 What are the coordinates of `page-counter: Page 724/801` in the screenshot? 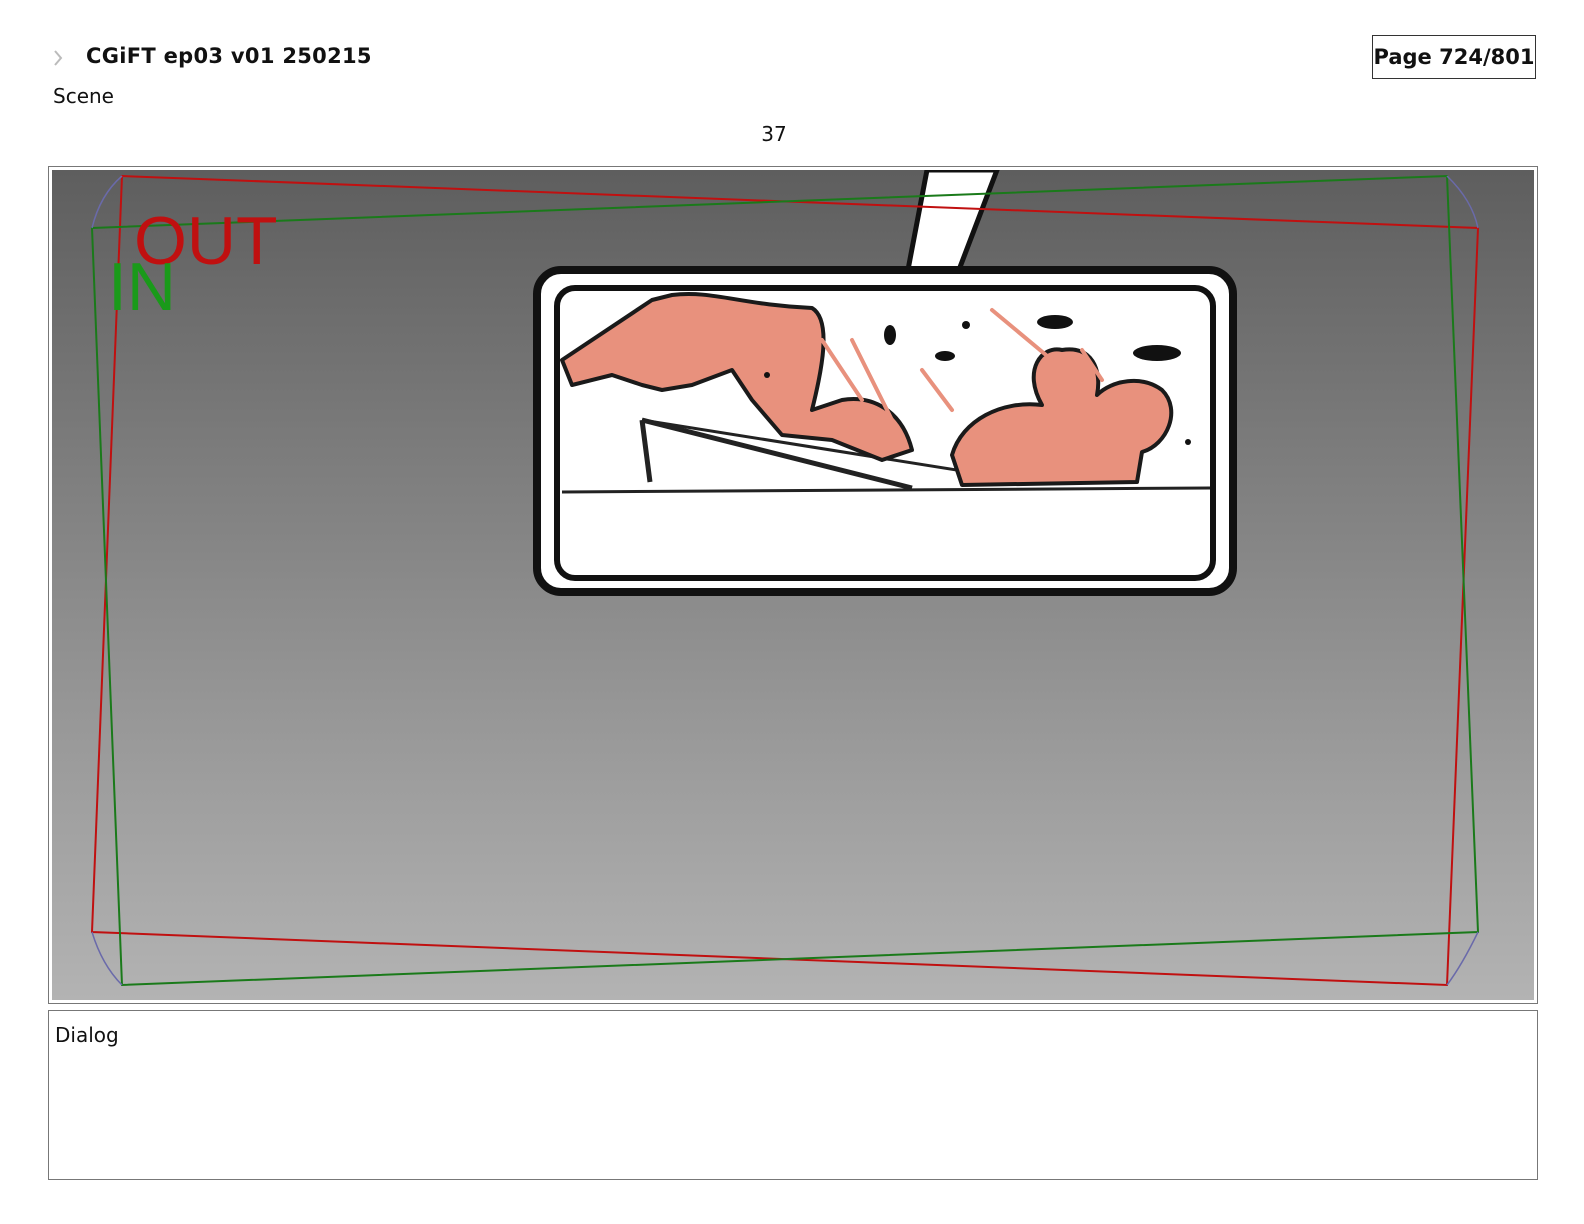 It's located at (1454, 57).